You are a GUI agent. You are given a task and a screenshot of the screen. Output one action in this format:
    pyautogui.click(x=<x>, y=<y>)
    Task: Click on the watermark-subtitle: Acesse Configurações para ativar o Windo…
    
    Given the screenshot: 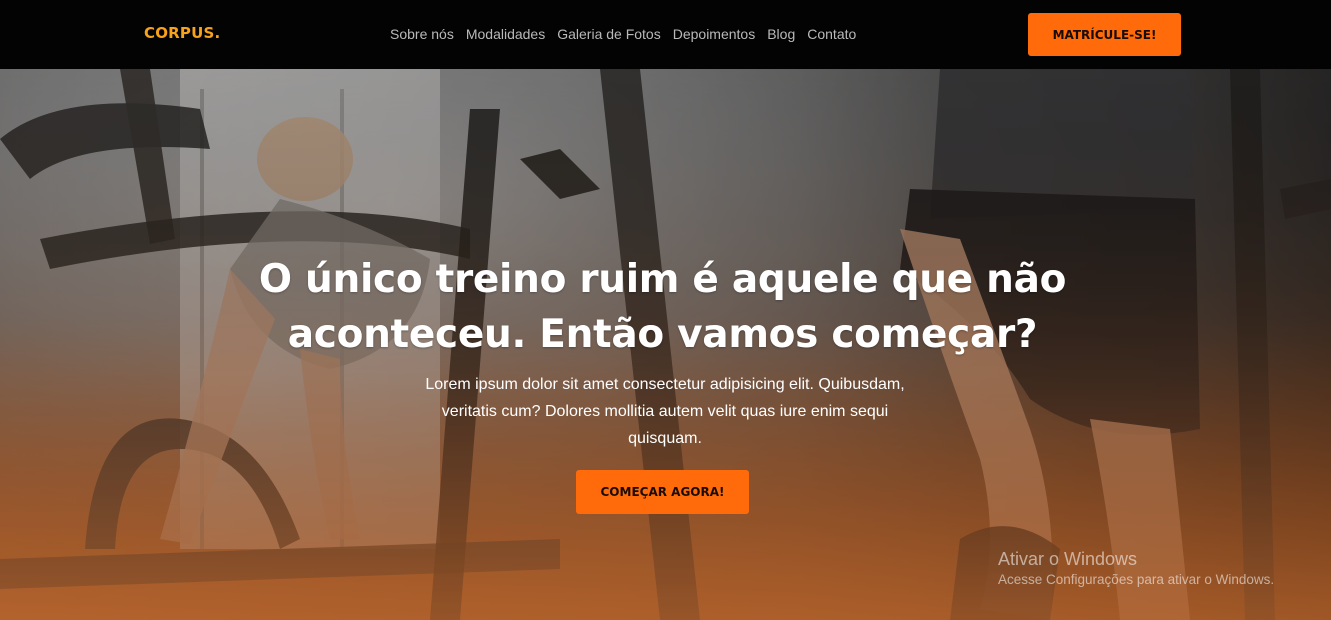 What is the action you would take?
    pyautogui.click(x=1136, y=579)
    